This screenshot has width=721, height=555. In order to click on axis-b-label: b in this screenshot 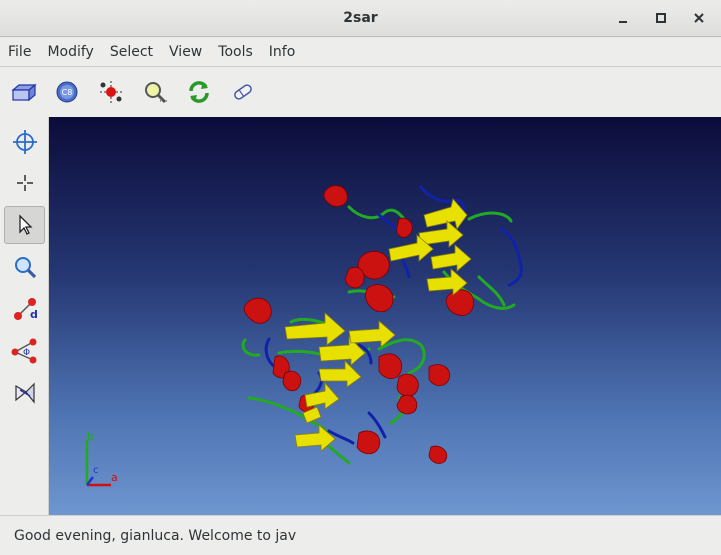, I will do `click(90, 436)`.